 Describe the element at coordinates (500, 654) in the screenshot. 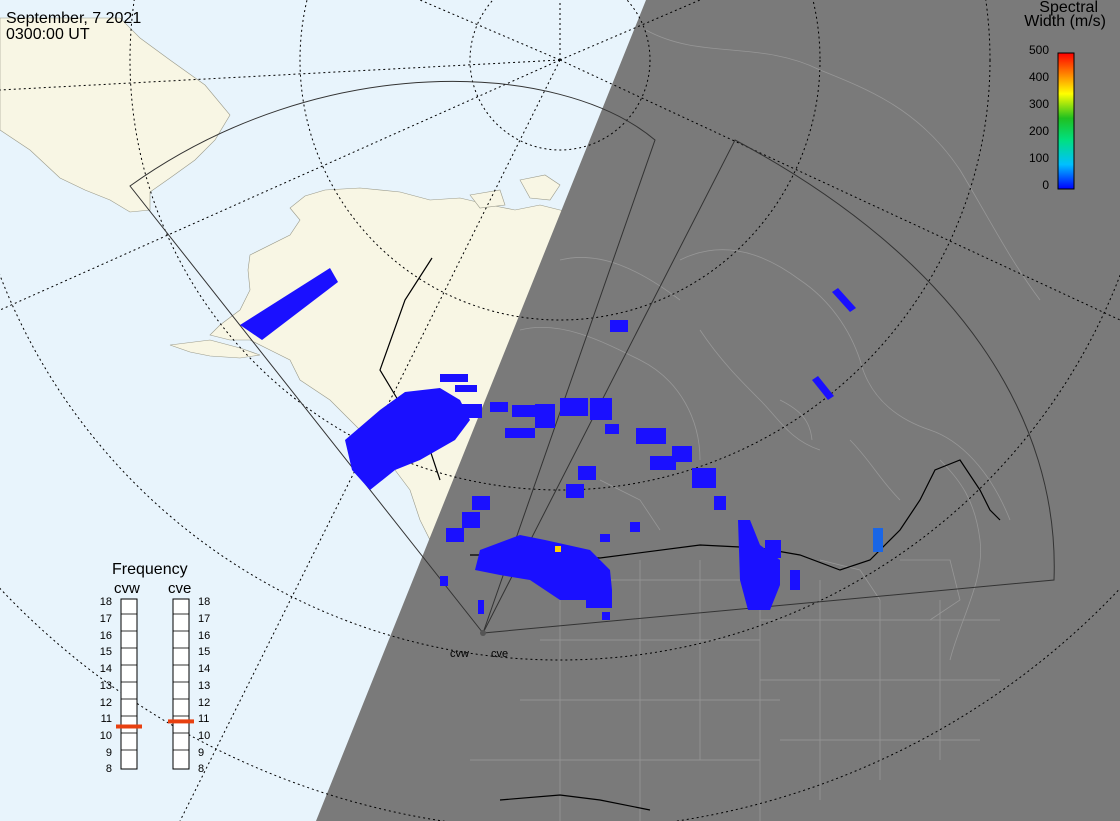

I see `site-label-cve: cve` at that location.